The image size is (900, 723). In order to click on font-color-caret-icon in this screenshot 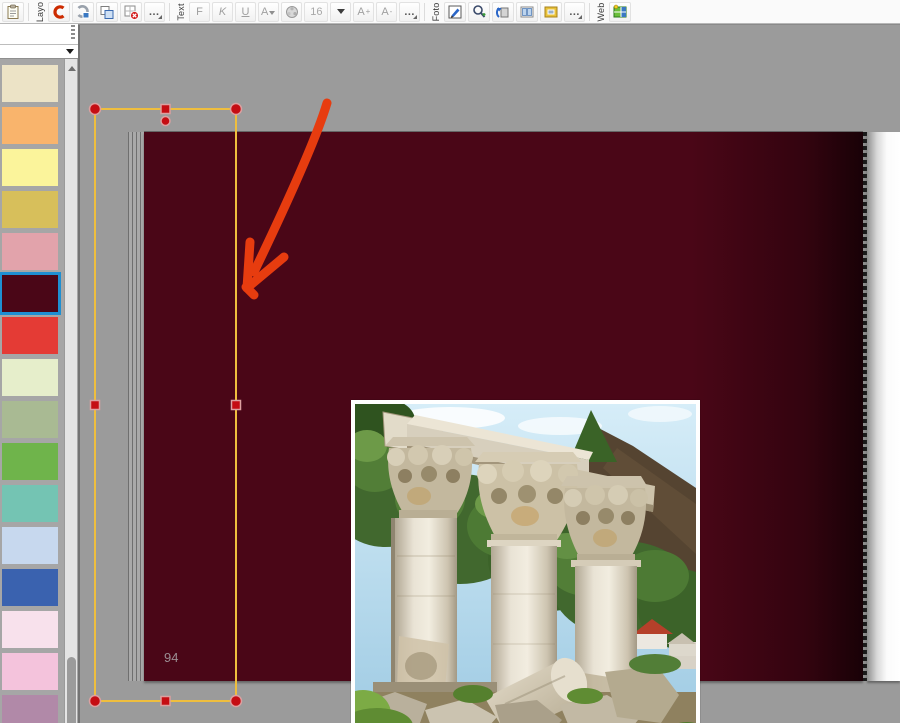, I will do `click(272, 12)`.